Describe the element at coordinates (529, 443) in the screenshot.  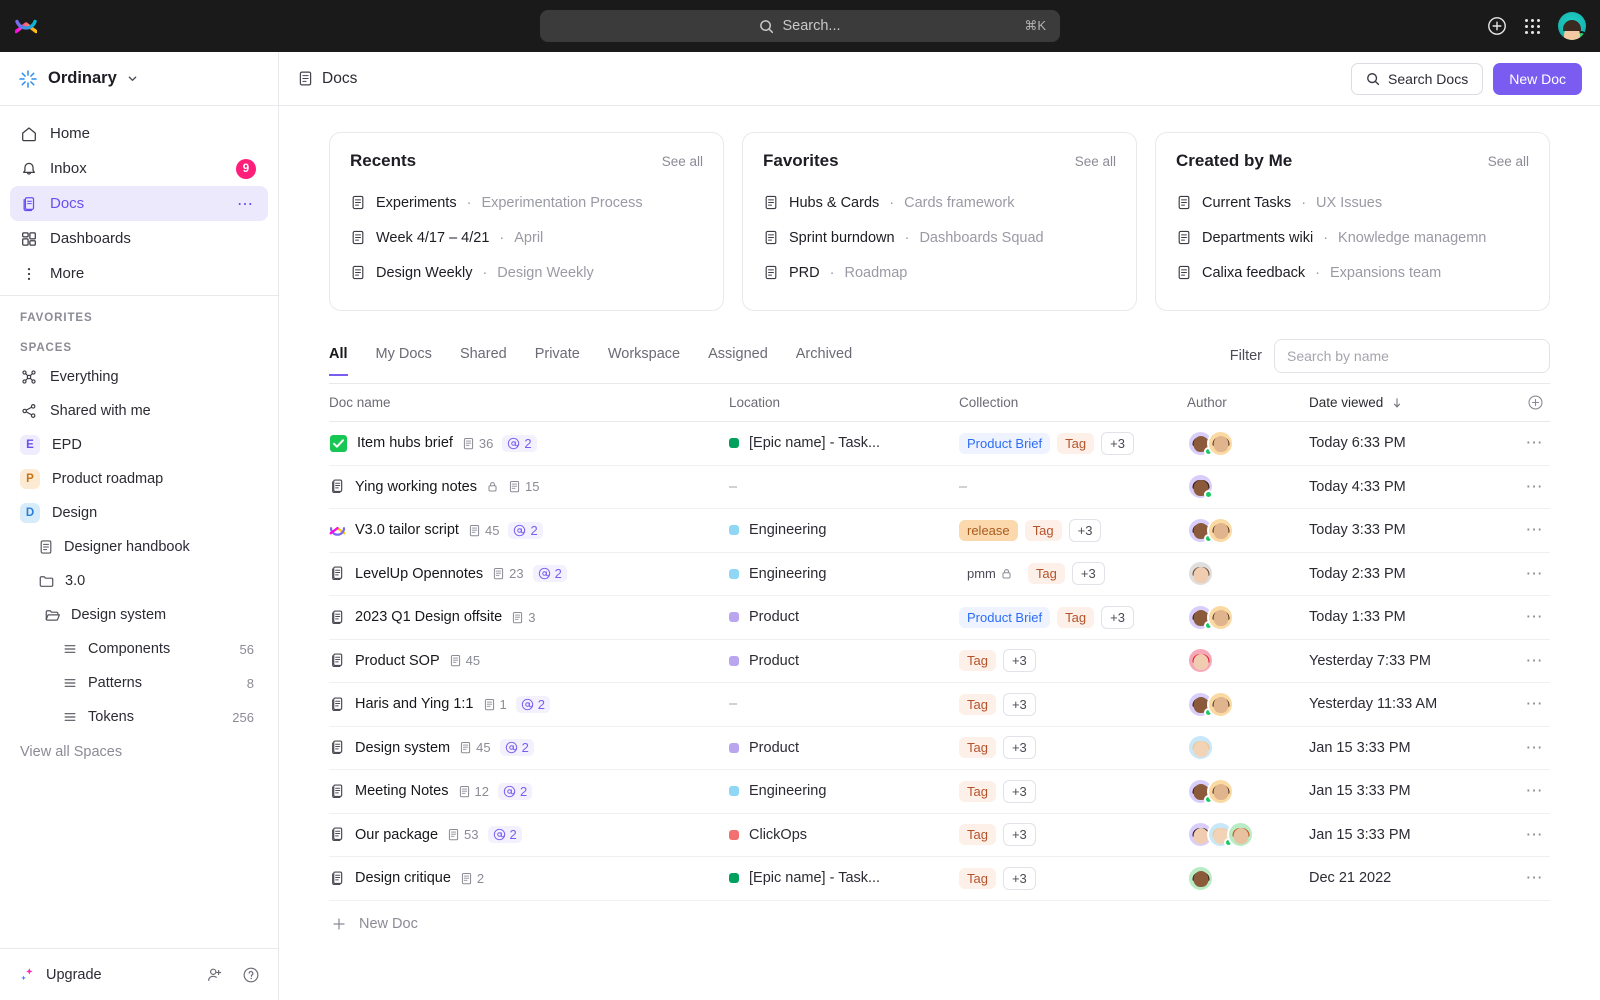
I see `cell-doc-name: Item hubs brief 36 2` at that location.